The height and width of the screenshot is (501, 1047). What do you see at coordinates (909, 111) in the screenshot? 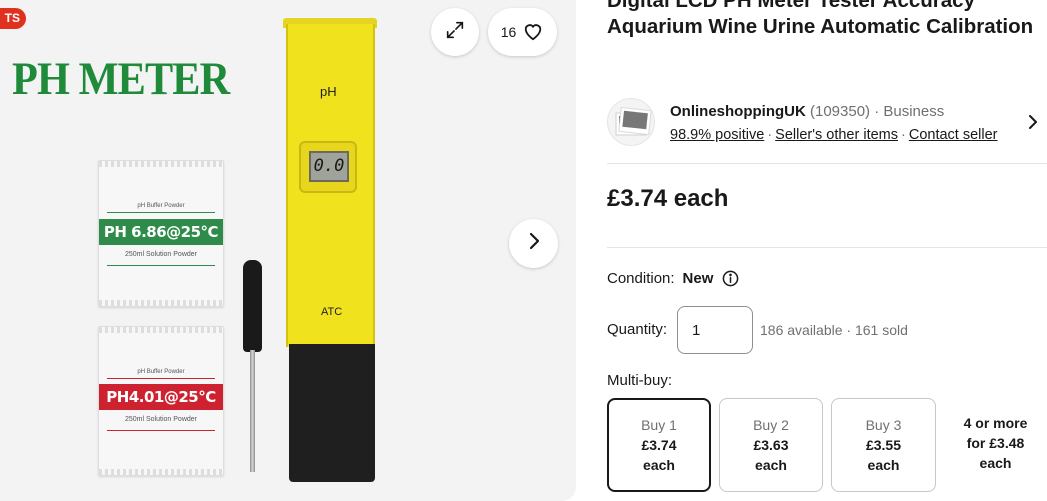
I see `seller-type: · Business` at bounding box center [909, 111].